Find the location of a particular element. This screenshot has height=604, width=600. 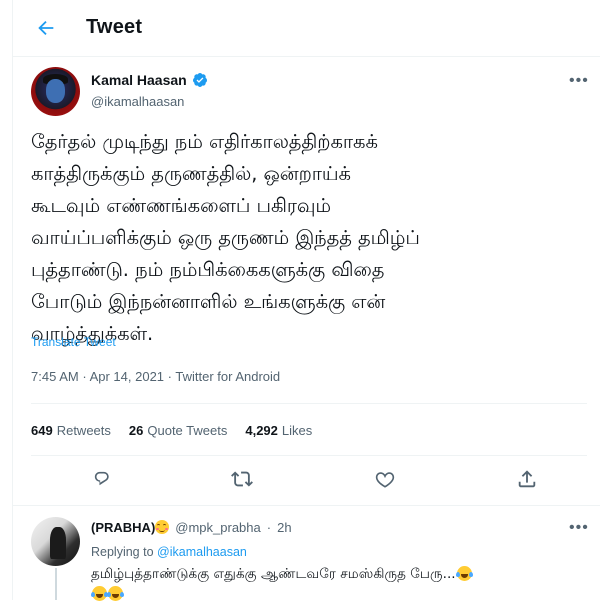

tweet-date: Apr 14, 2021 is located at coordinates (127, 376).